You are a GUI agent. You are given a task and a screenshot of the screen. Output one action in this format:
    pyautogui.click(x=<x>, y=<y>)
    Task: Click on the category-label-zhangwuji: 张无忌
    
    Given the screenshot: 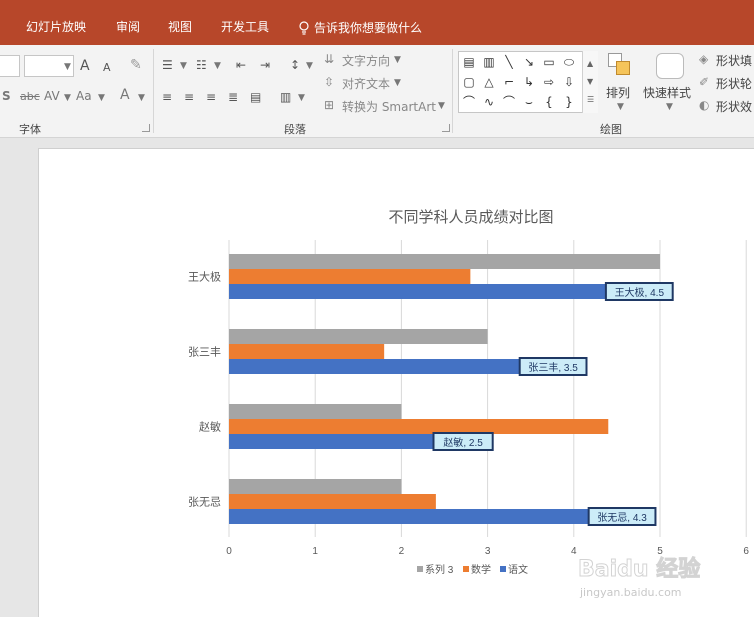 What is the action you would take?
    pyautogui.click(x=204, y=502)
    